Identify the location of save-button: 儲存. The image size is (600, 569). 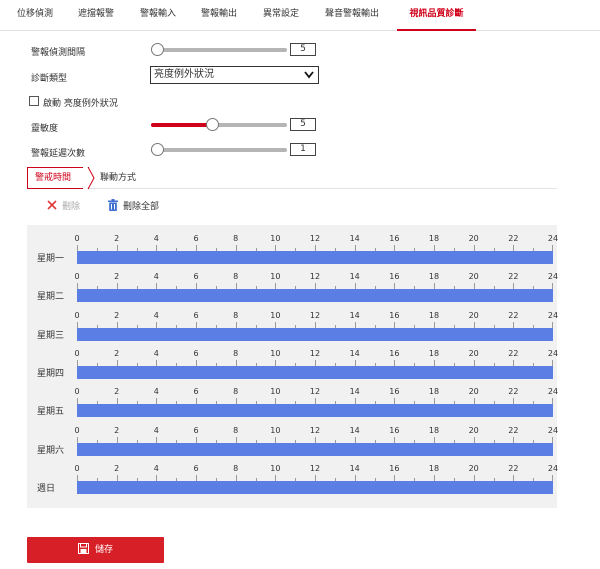
(95, 550).